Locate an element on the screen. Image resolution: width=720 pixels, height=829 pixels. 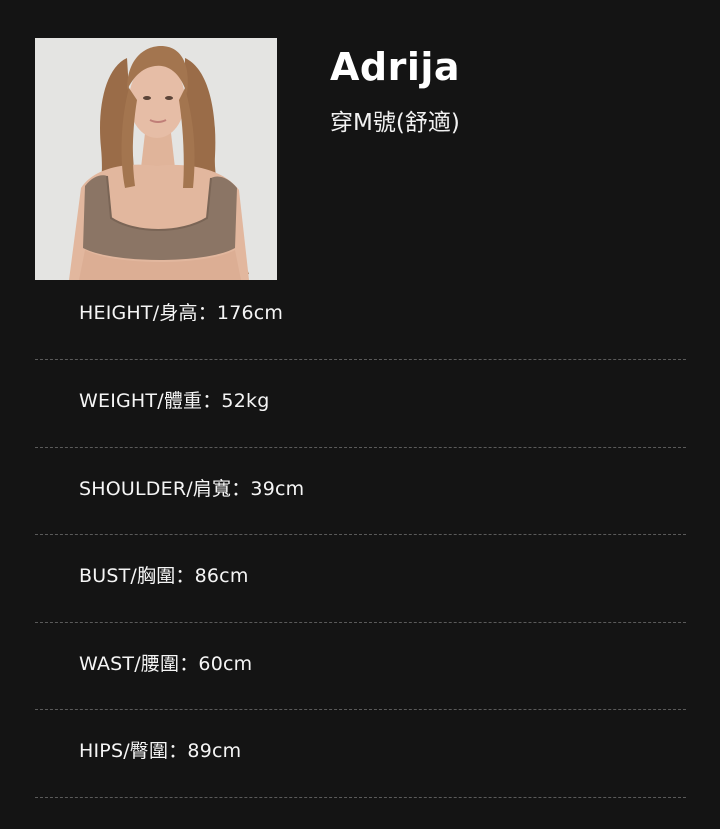
measurement-bust: BUST/胸圍：86cm is located at coordinates (164, 576).